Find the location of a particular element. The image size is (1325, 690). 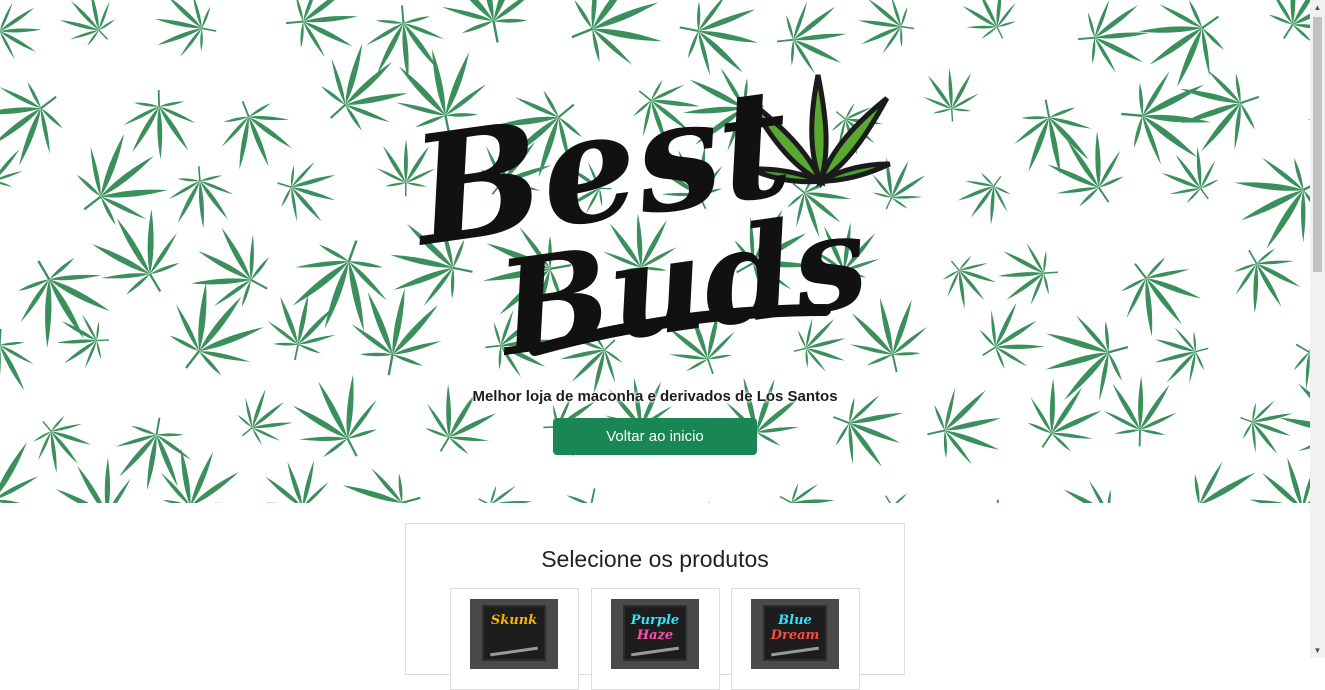

product-image: Purple Haze is located at coordinates (655, 634).